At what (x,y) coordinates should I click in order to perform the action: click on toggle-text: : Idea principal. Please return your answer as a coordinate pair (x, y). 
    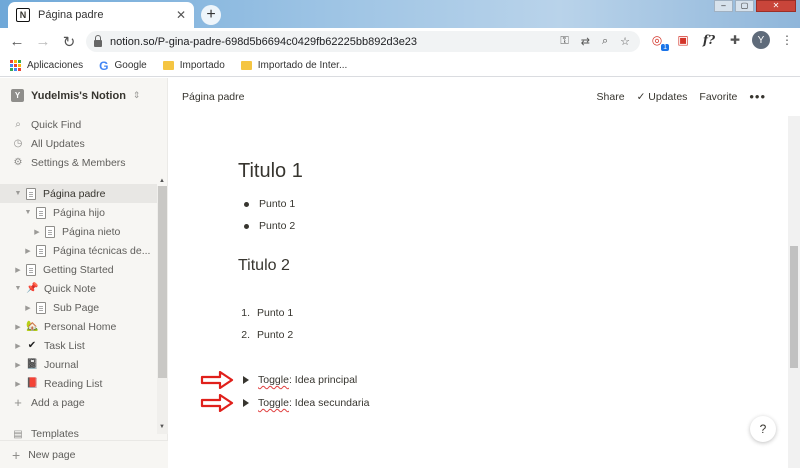
    Looking at the image, I should click on (323, 380).